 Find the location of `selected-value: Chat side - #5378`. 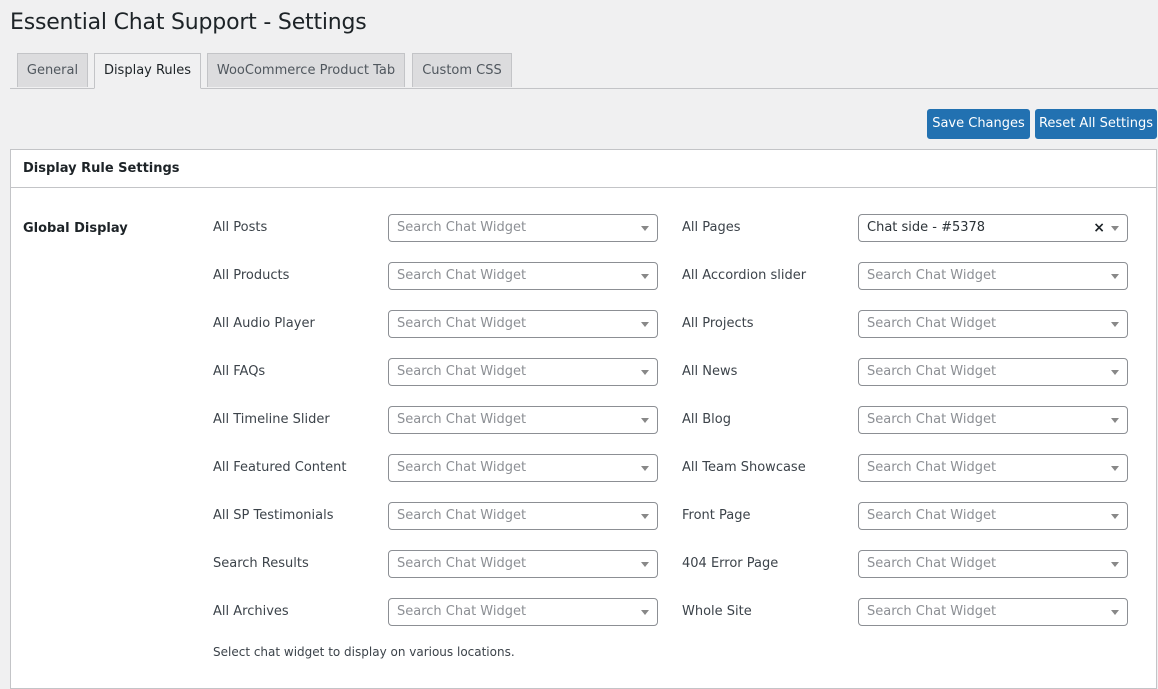

selected-value: Chat side - #5378 is located at coordinates (926, 227).